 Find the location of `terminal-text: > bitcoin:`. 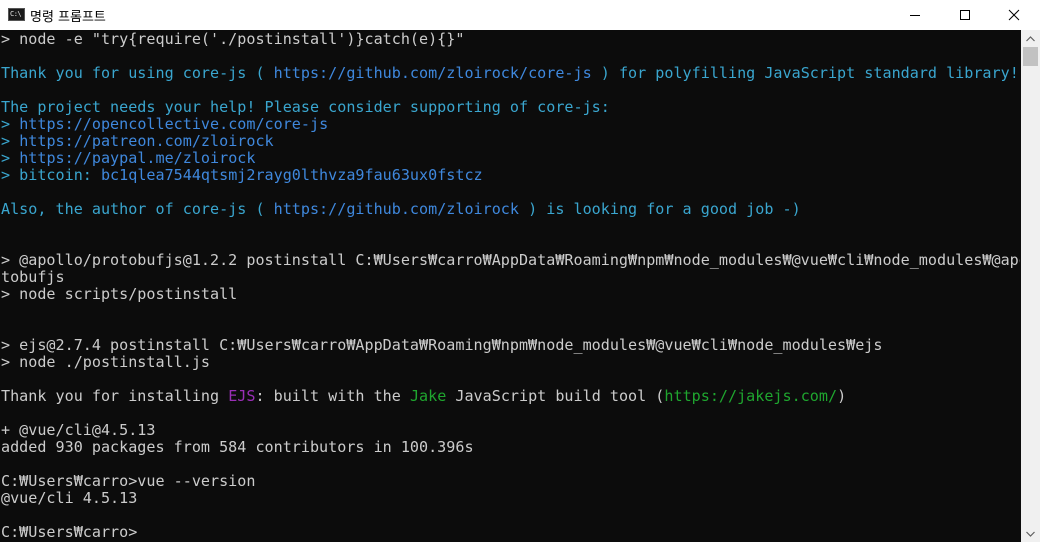

terminal-text: > bitcoin: is located at coordinates (51, 175).